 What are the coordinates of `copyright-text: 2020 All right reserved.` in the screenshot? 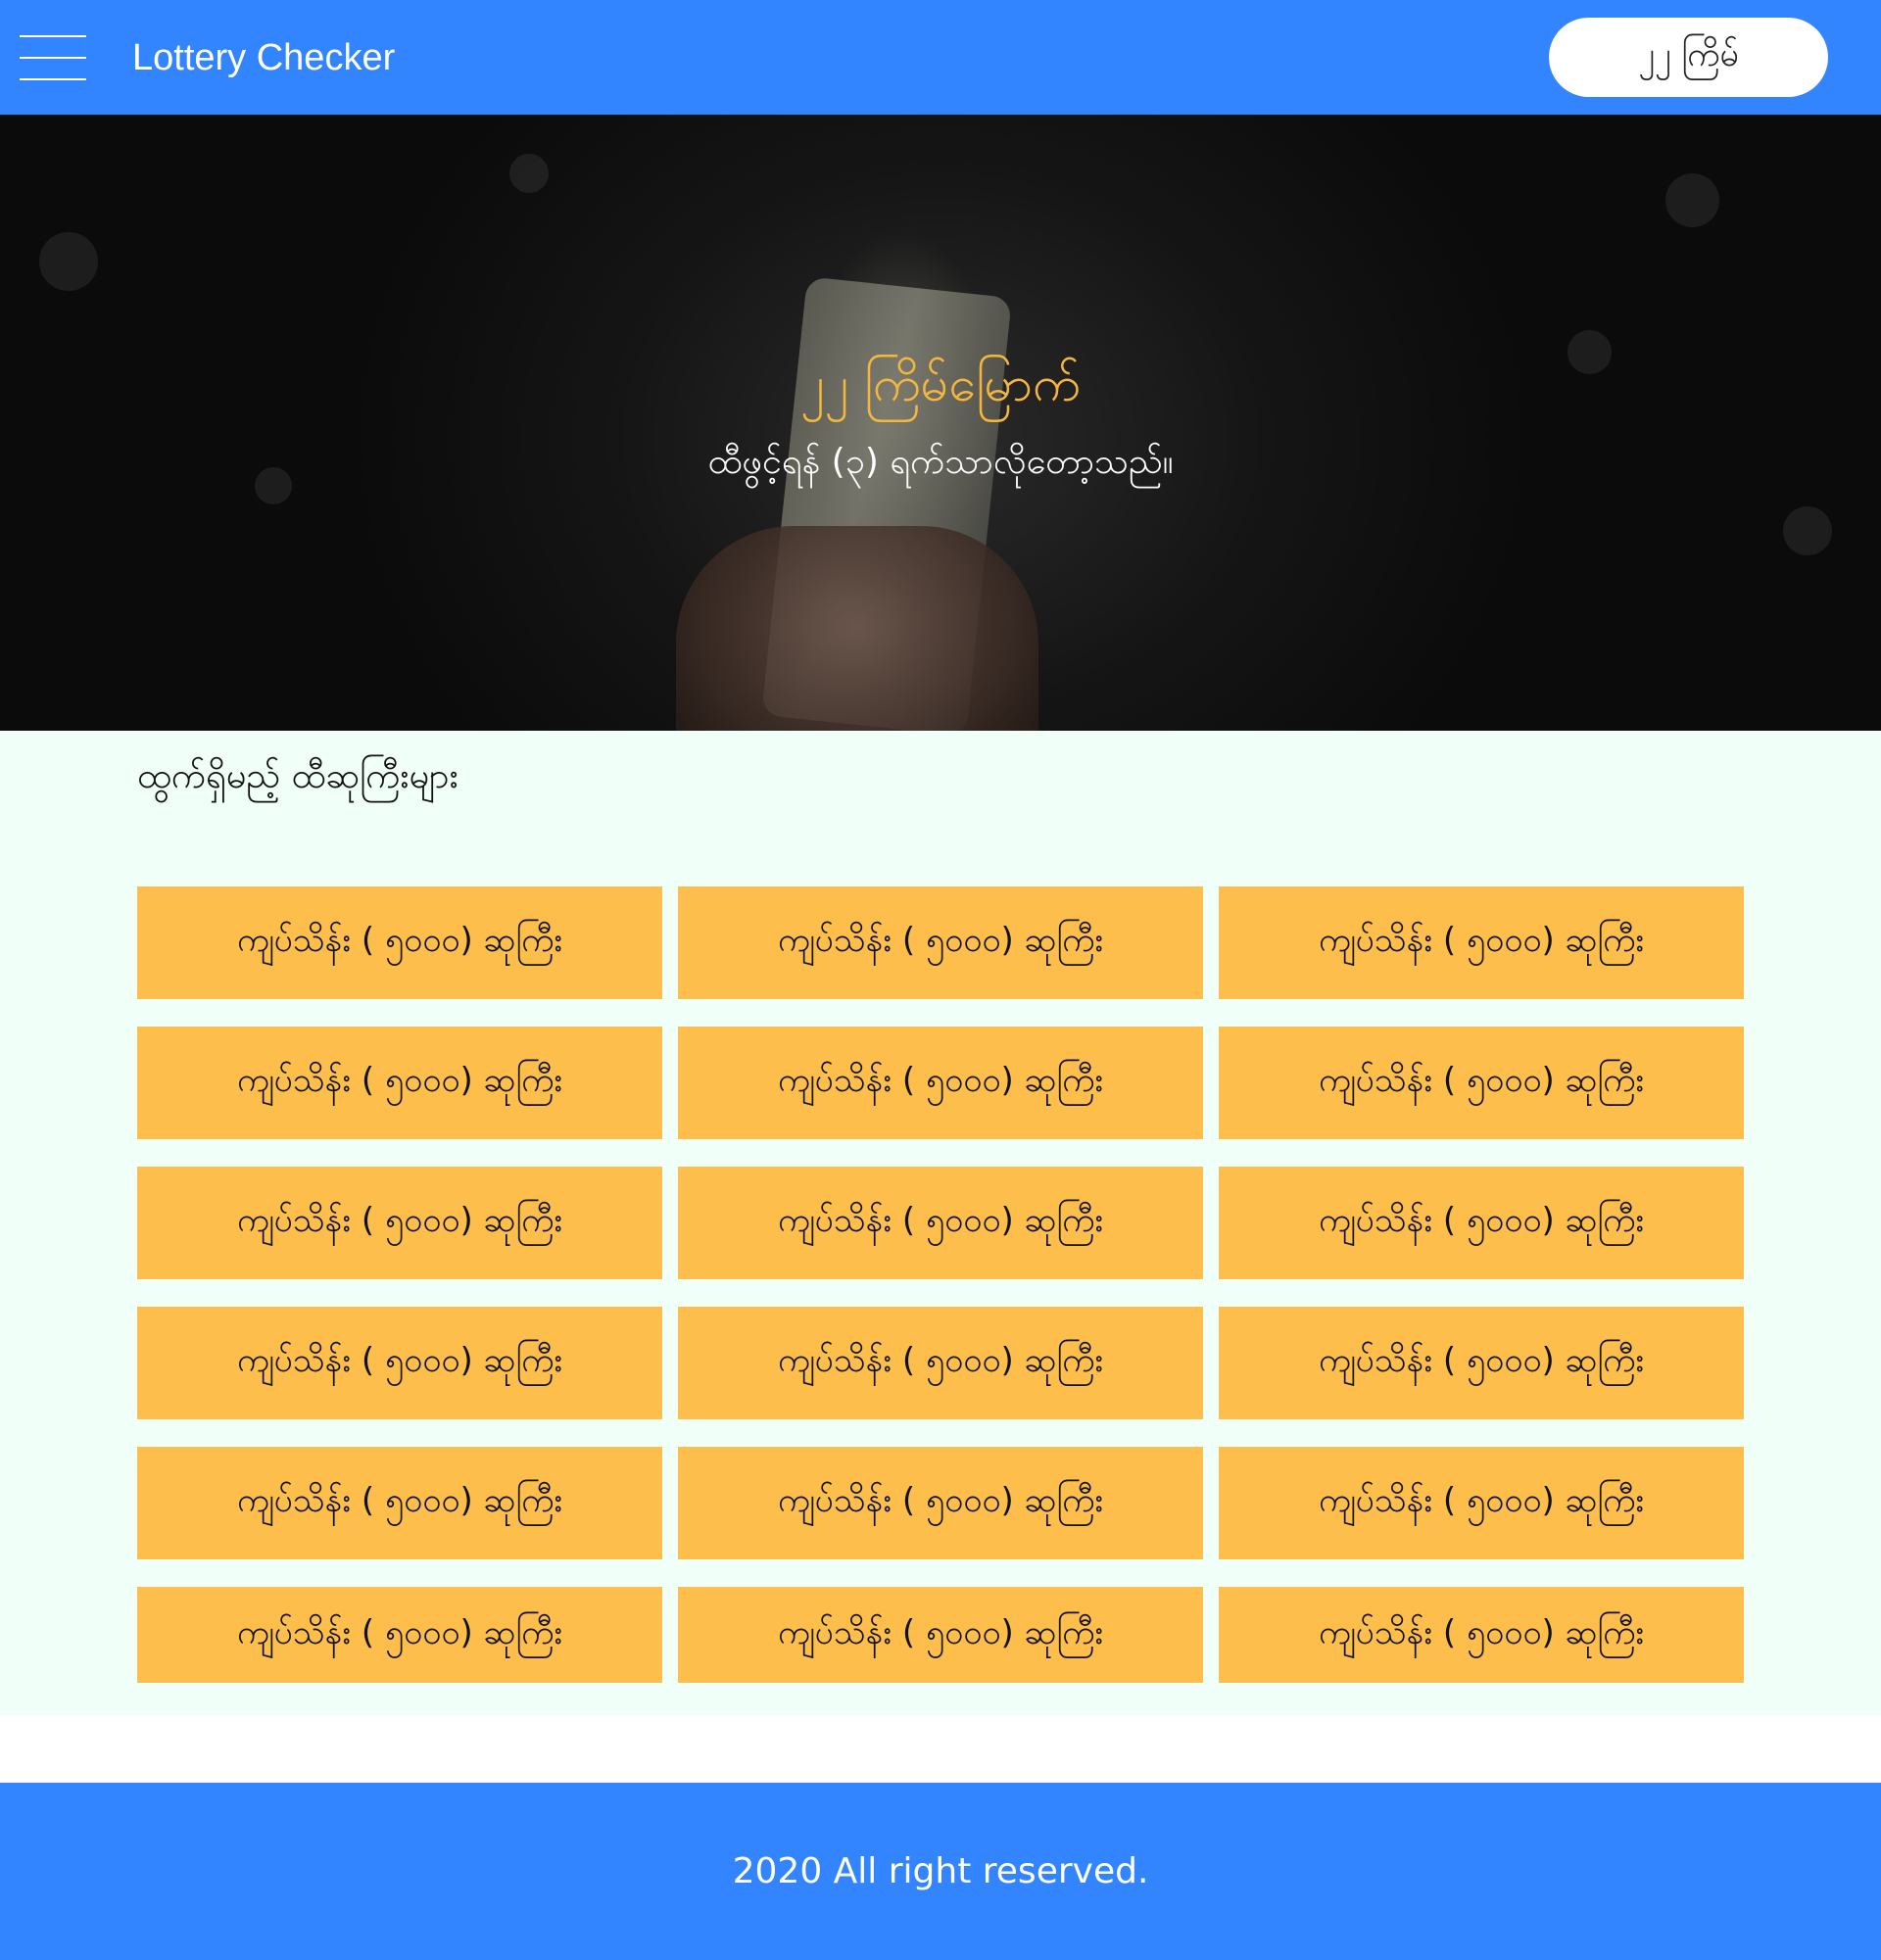 It's located at (940, 1871).